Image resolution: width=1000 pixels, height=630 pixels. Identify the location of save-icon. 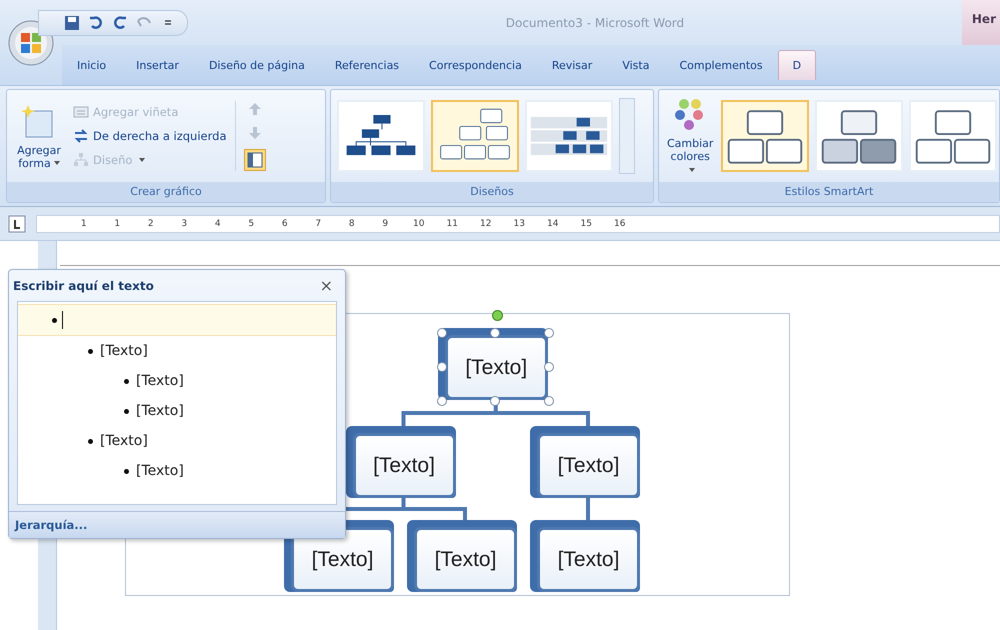
(72, 23).